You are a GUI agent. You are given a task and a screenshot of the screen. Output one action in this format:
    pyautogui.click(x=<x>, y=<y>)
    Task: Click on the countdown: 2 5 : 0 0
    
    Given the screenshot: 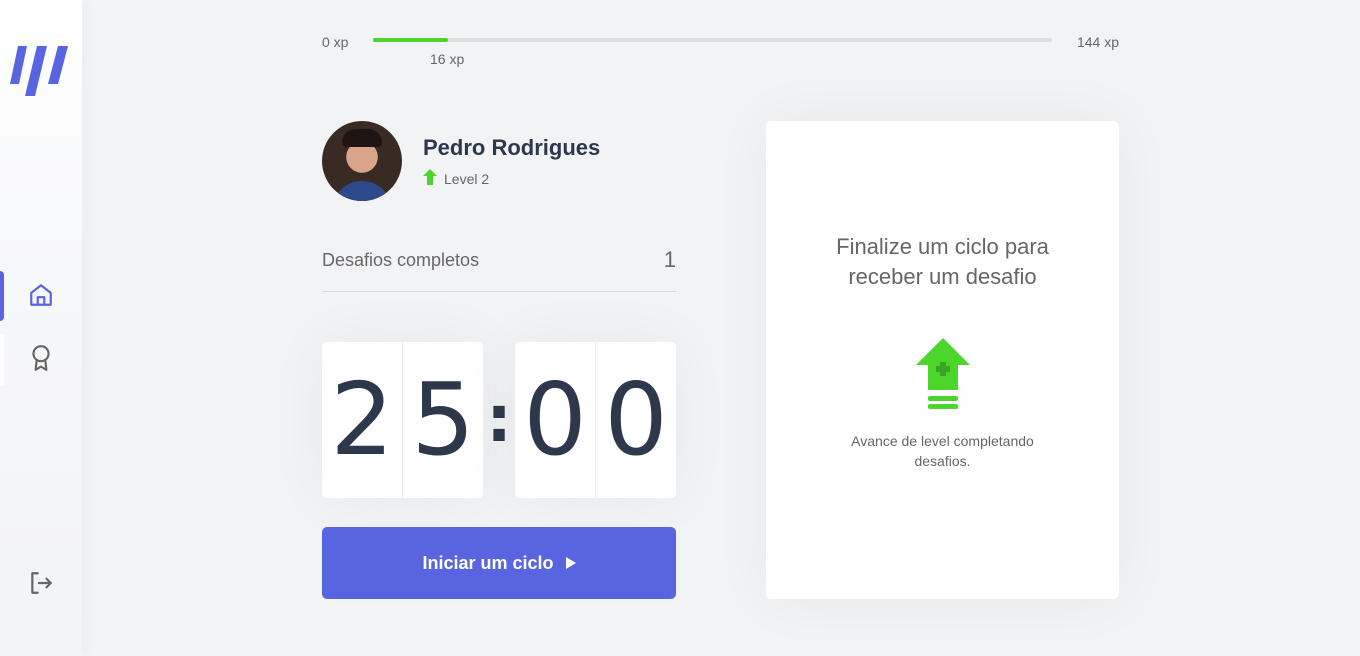 What is the action you would take?
    pyautogui.click(x=499, y=420)
    